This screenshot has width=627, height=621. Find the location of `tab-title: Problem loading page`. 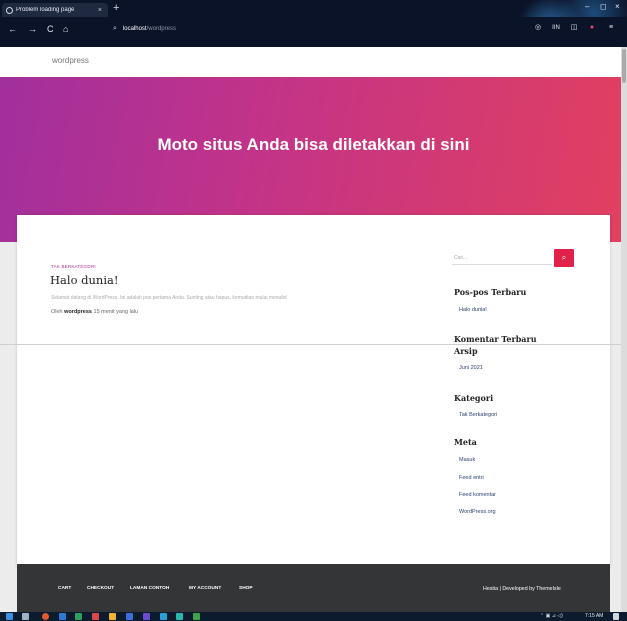

tab-title: Problem loading page is located at coordinates (45, 10).